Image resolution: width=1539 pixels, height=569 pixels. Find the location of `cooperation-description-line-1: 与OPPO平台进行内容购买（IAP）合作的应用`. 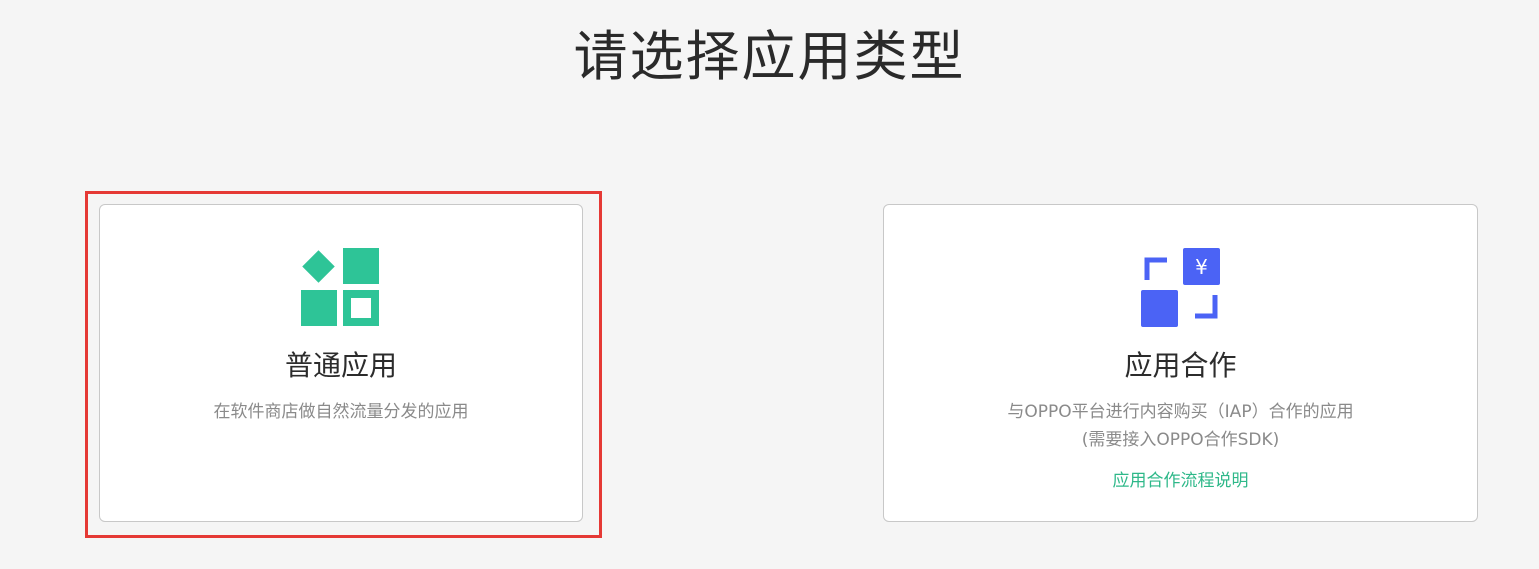

cooperation-description-line-1: 与OPPO平台进行内容购买（IAP）合作的应用 is located at coordinates (1180, 412).